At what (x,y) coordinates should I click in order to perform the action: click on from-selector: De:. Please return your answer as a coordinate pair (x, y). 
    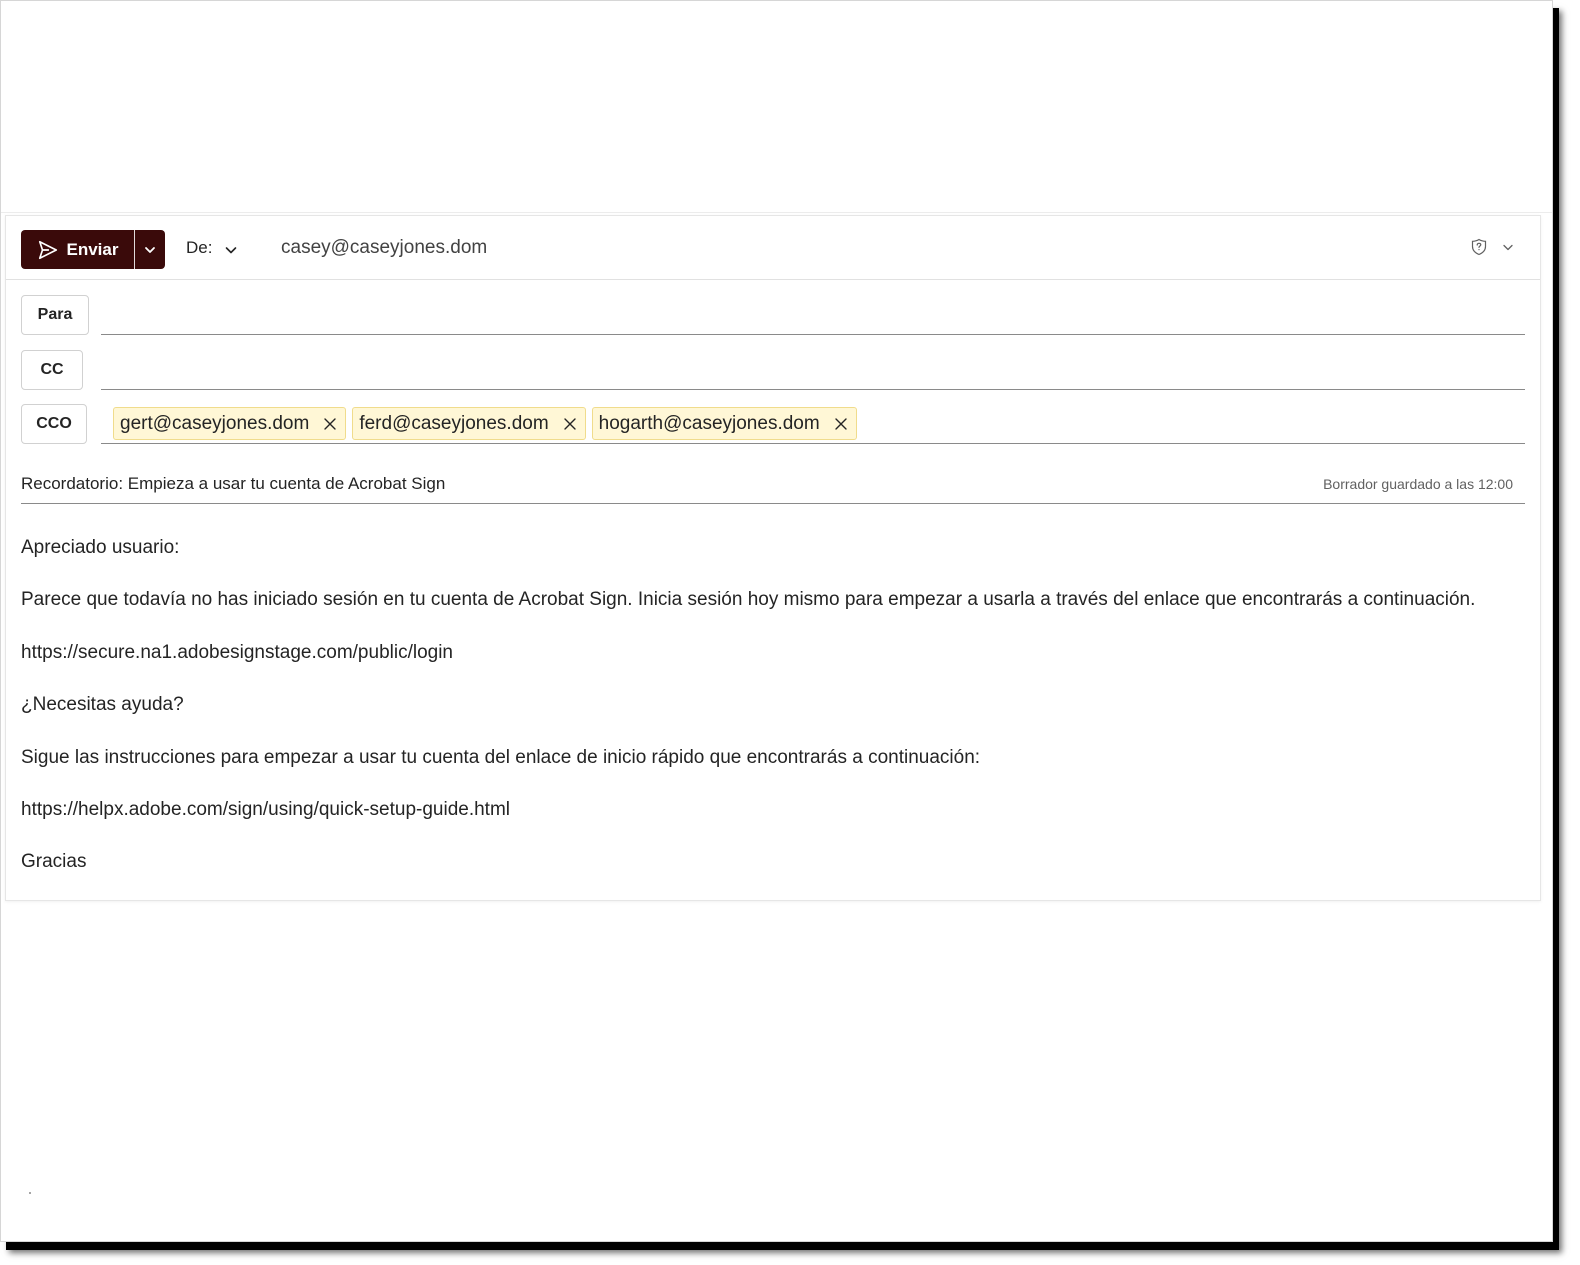
    Looking at the image, I should click on (212, 248).